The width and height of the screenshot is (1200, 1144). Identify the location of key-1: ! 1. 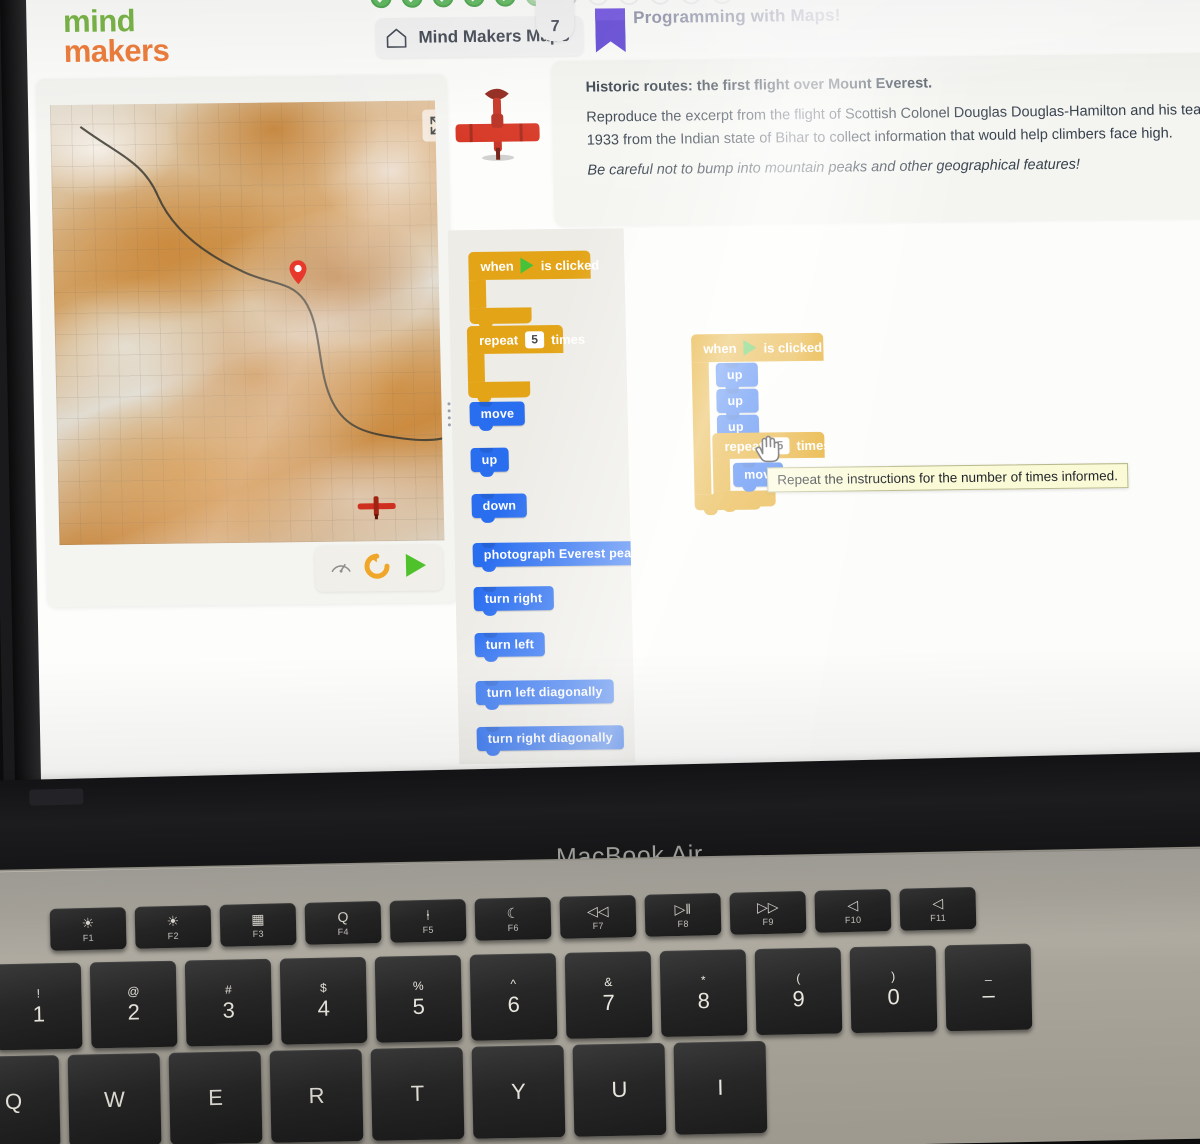
(41, 1006).